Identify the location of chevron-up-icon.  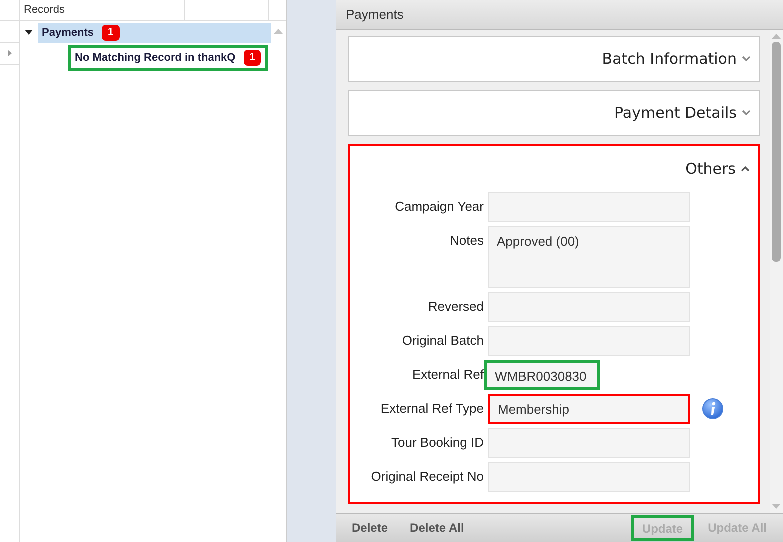
(745, 169).